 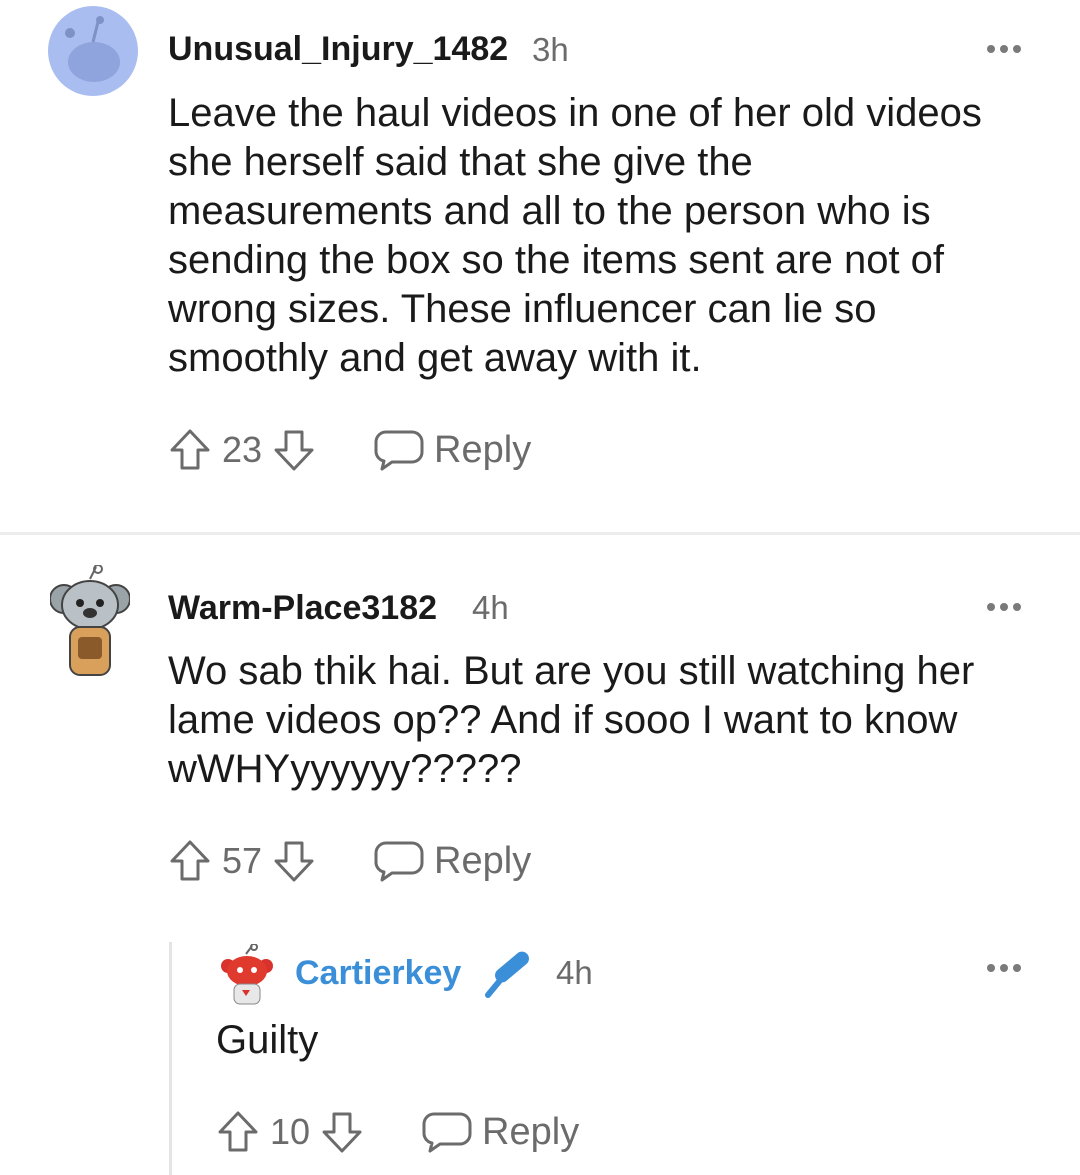 What do you see at coordinates (507, 974) in the screenshot?
I see `microphone-icon` at bounding box center [507, 974].